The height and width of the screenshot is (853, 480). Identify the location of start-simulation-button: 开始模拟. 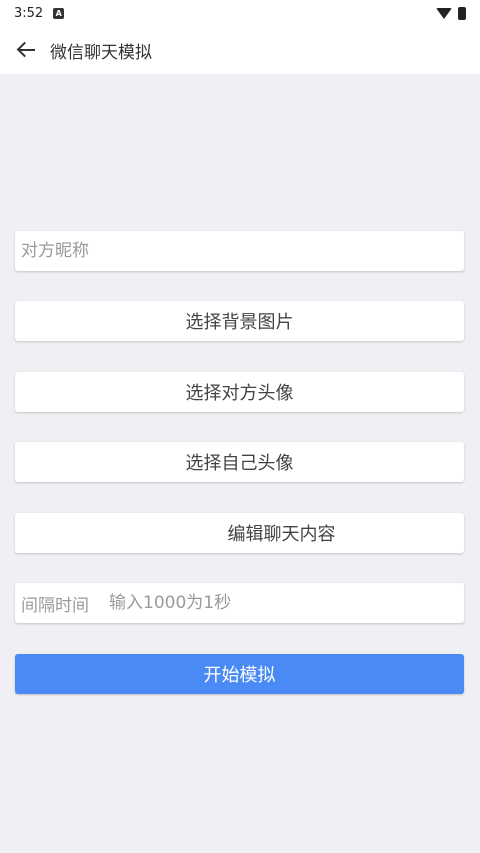
(239, 674).